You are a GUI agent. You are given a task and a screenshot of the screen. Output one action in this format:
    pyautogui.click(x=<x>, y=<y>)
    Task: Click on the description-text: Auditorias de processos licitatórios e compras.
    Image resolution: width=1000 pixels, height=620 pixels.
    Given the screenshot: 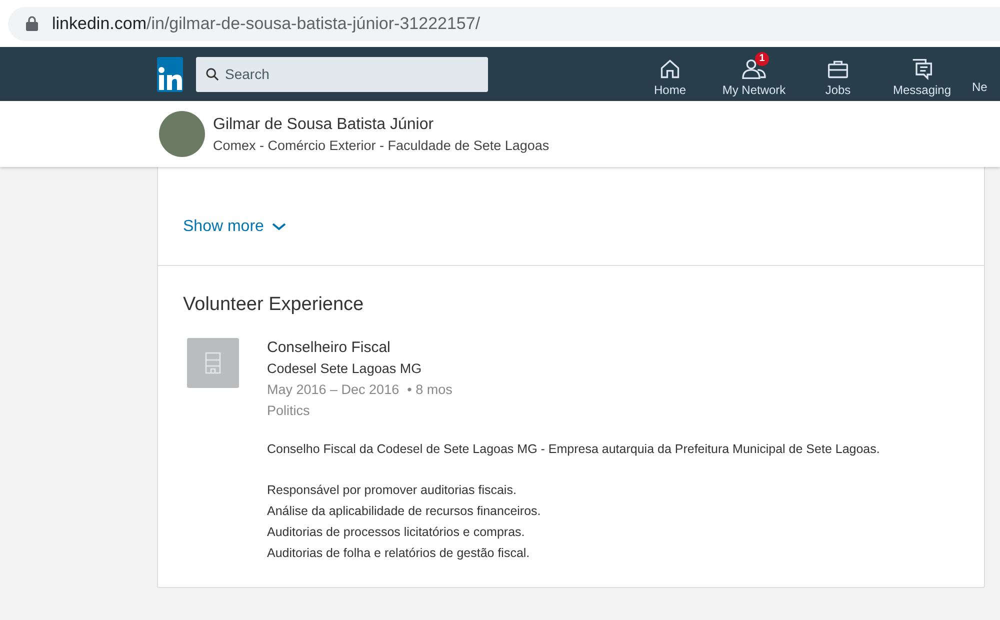 What is the action you would take?
    pyautogui.click(x=396, y=532)
    